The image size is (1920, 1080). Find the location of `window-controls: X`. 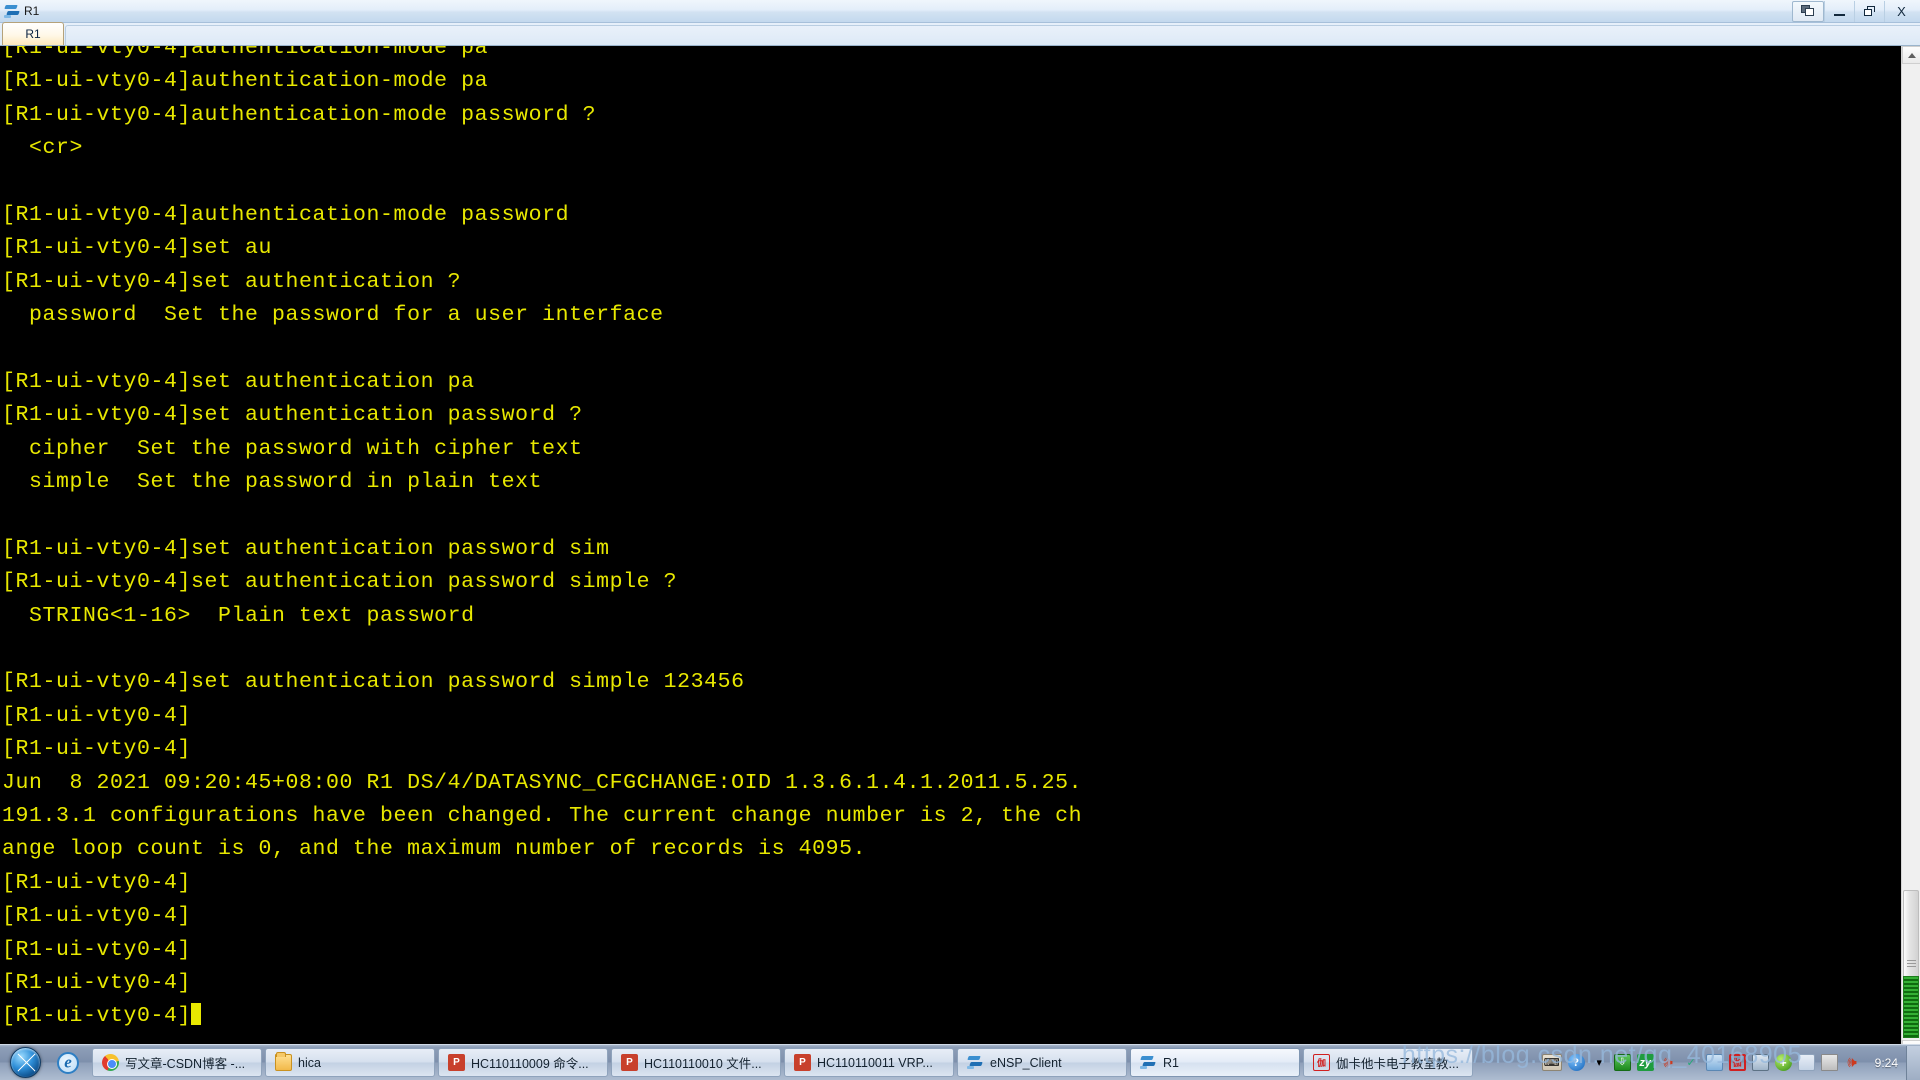

window-controls: X is located at coordinates (1855, 11).